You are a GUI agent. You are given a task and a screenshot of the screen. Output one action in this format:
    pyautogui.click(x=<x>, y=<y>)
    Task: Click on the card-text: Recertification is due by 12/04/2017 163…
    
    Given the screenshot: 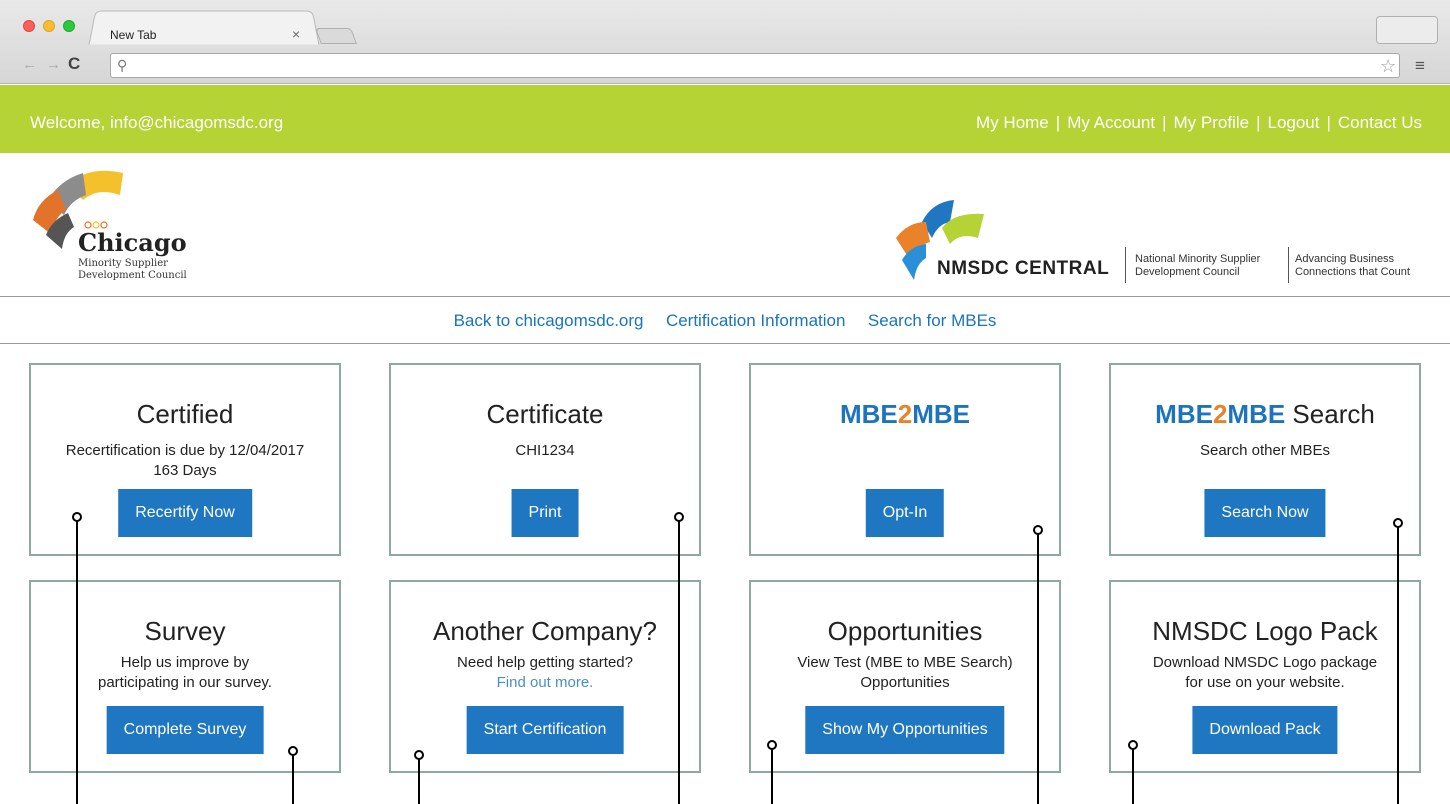 What is the action you would take?
    pyautogui.click(x=185, y=461)
    